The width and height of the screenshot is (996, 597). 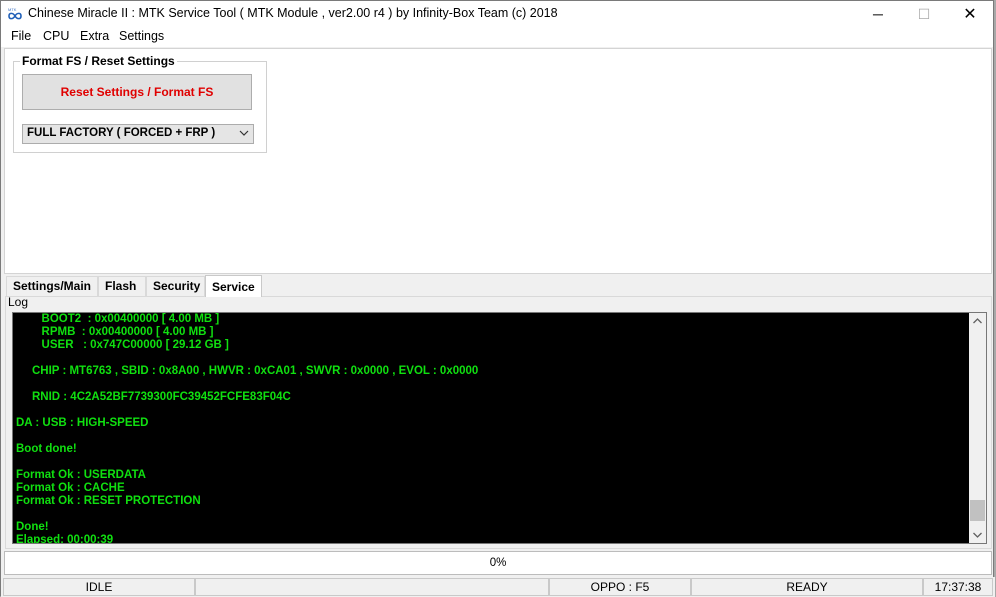 I want to click on progress-text: 0%, so click(x=498, y=563).